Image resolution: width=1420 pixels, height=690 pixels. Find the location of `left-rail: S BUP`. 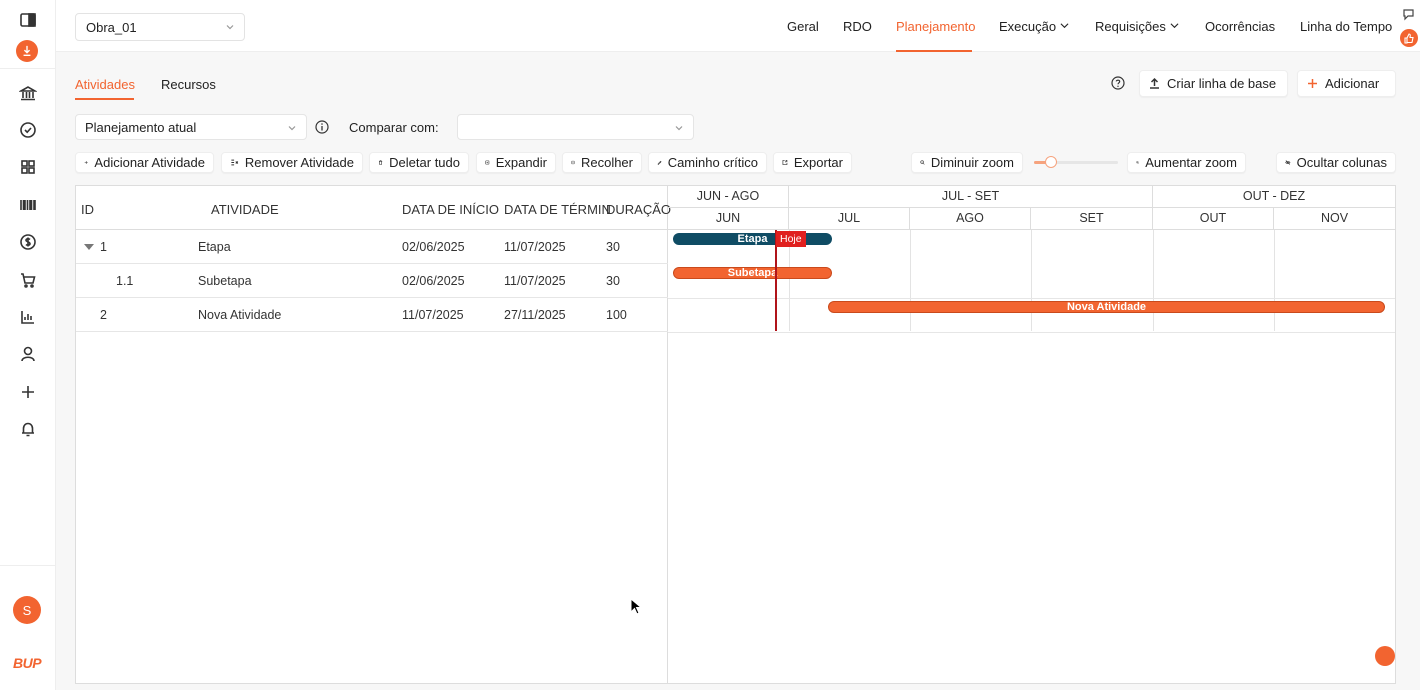

left-rail: S BUP is located at coordinates (28, 345).